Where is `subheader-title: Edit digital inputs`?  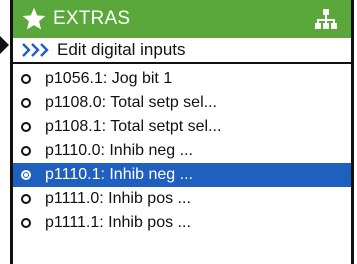
subheader-title: Edit digital inputs is located at coordinates (121, 49).